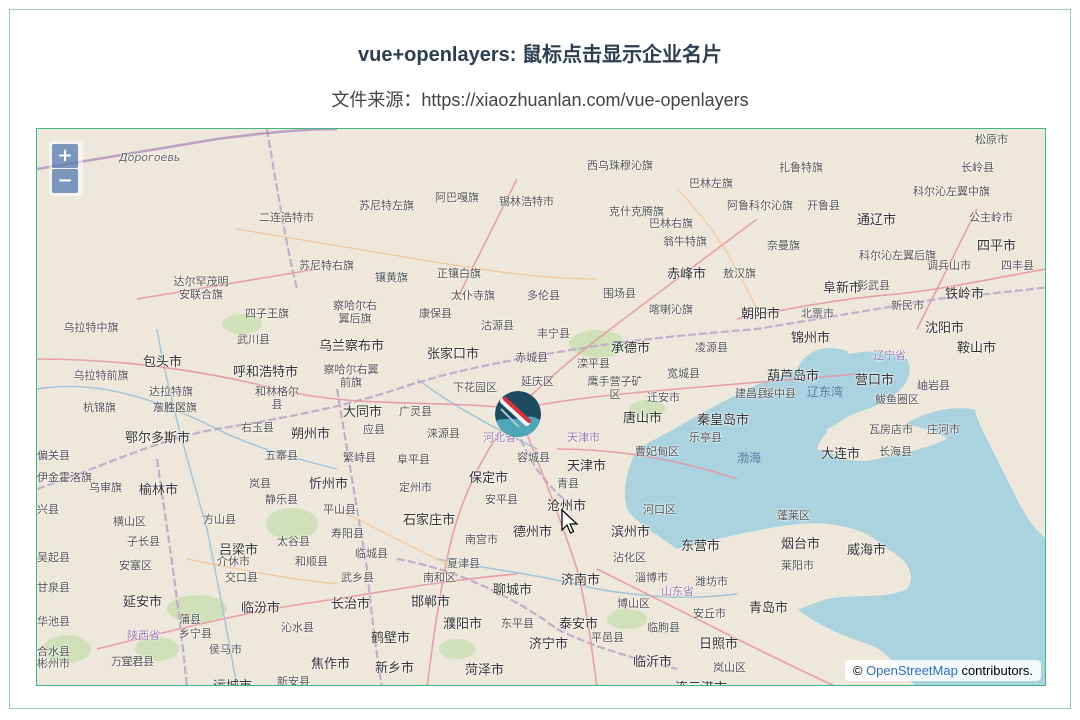  What do you see at coordinates (607, 637) in the screenshot?
I see `map-label: 平邑县` at bounding box center [607, 637].